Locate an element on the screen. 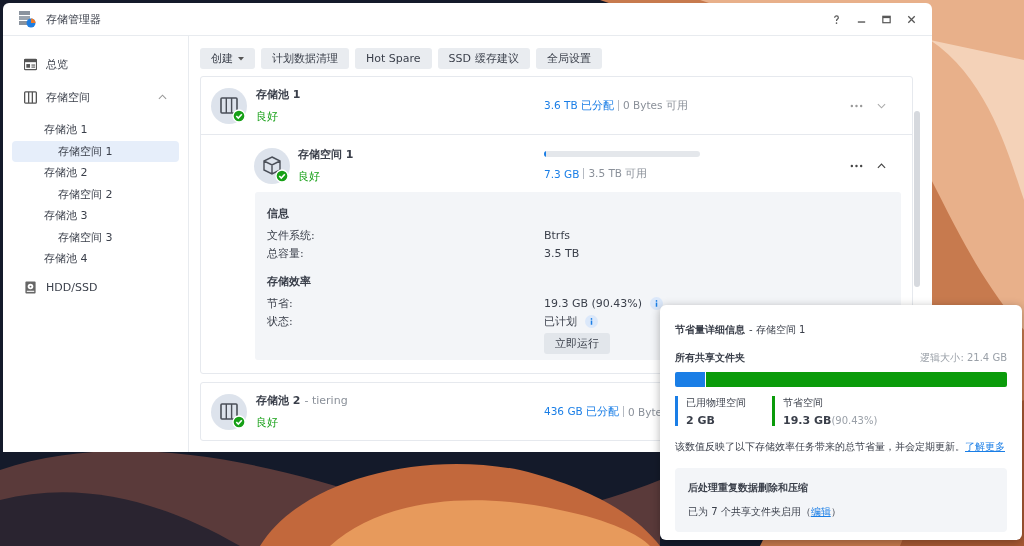 Image resolution: width=1024 pixels, height=546 pixels. field-label: 状态: is located at coordinates (280, 321).